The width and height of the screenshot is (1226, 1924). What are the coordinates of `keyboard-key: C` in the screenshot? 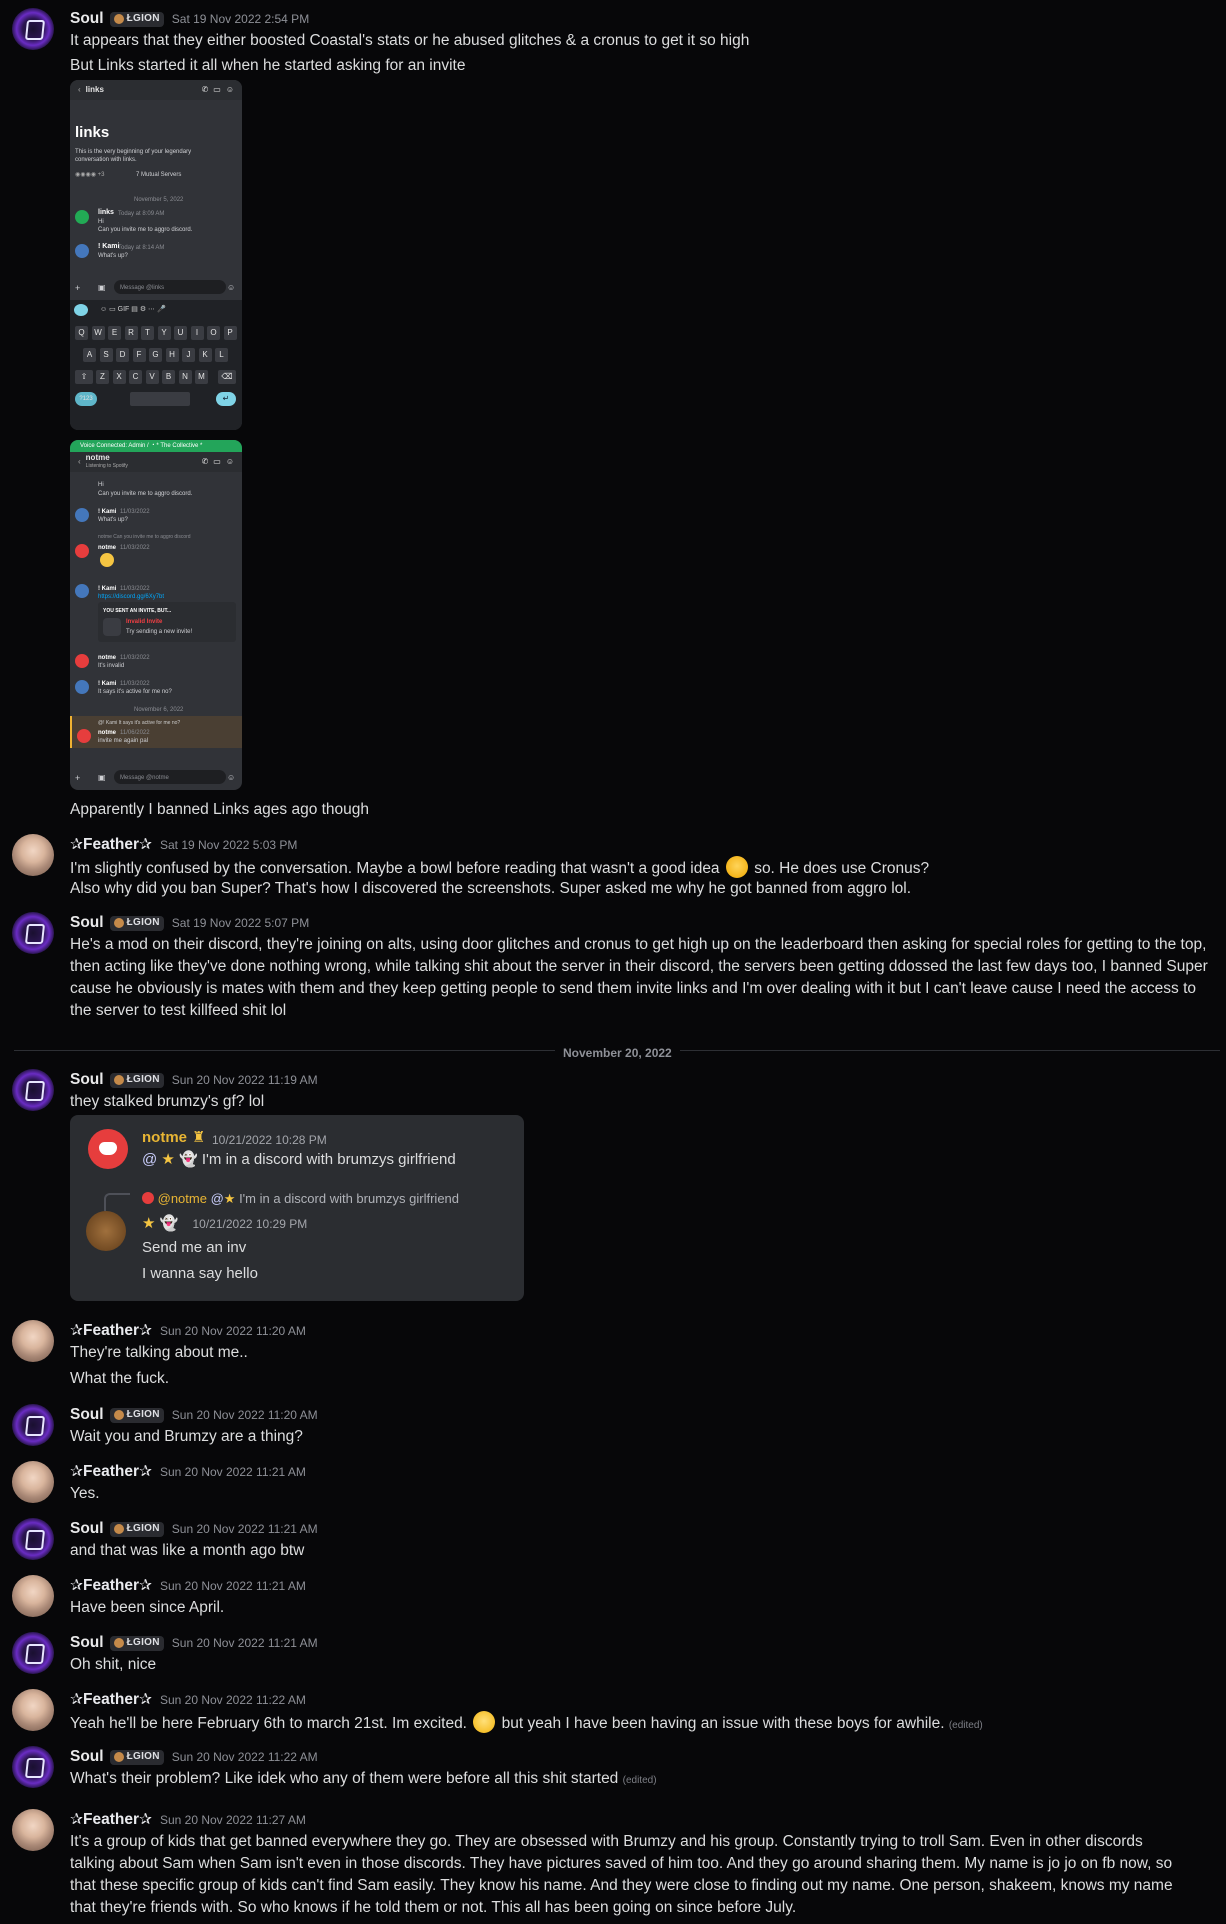 It's located at (135, 377).